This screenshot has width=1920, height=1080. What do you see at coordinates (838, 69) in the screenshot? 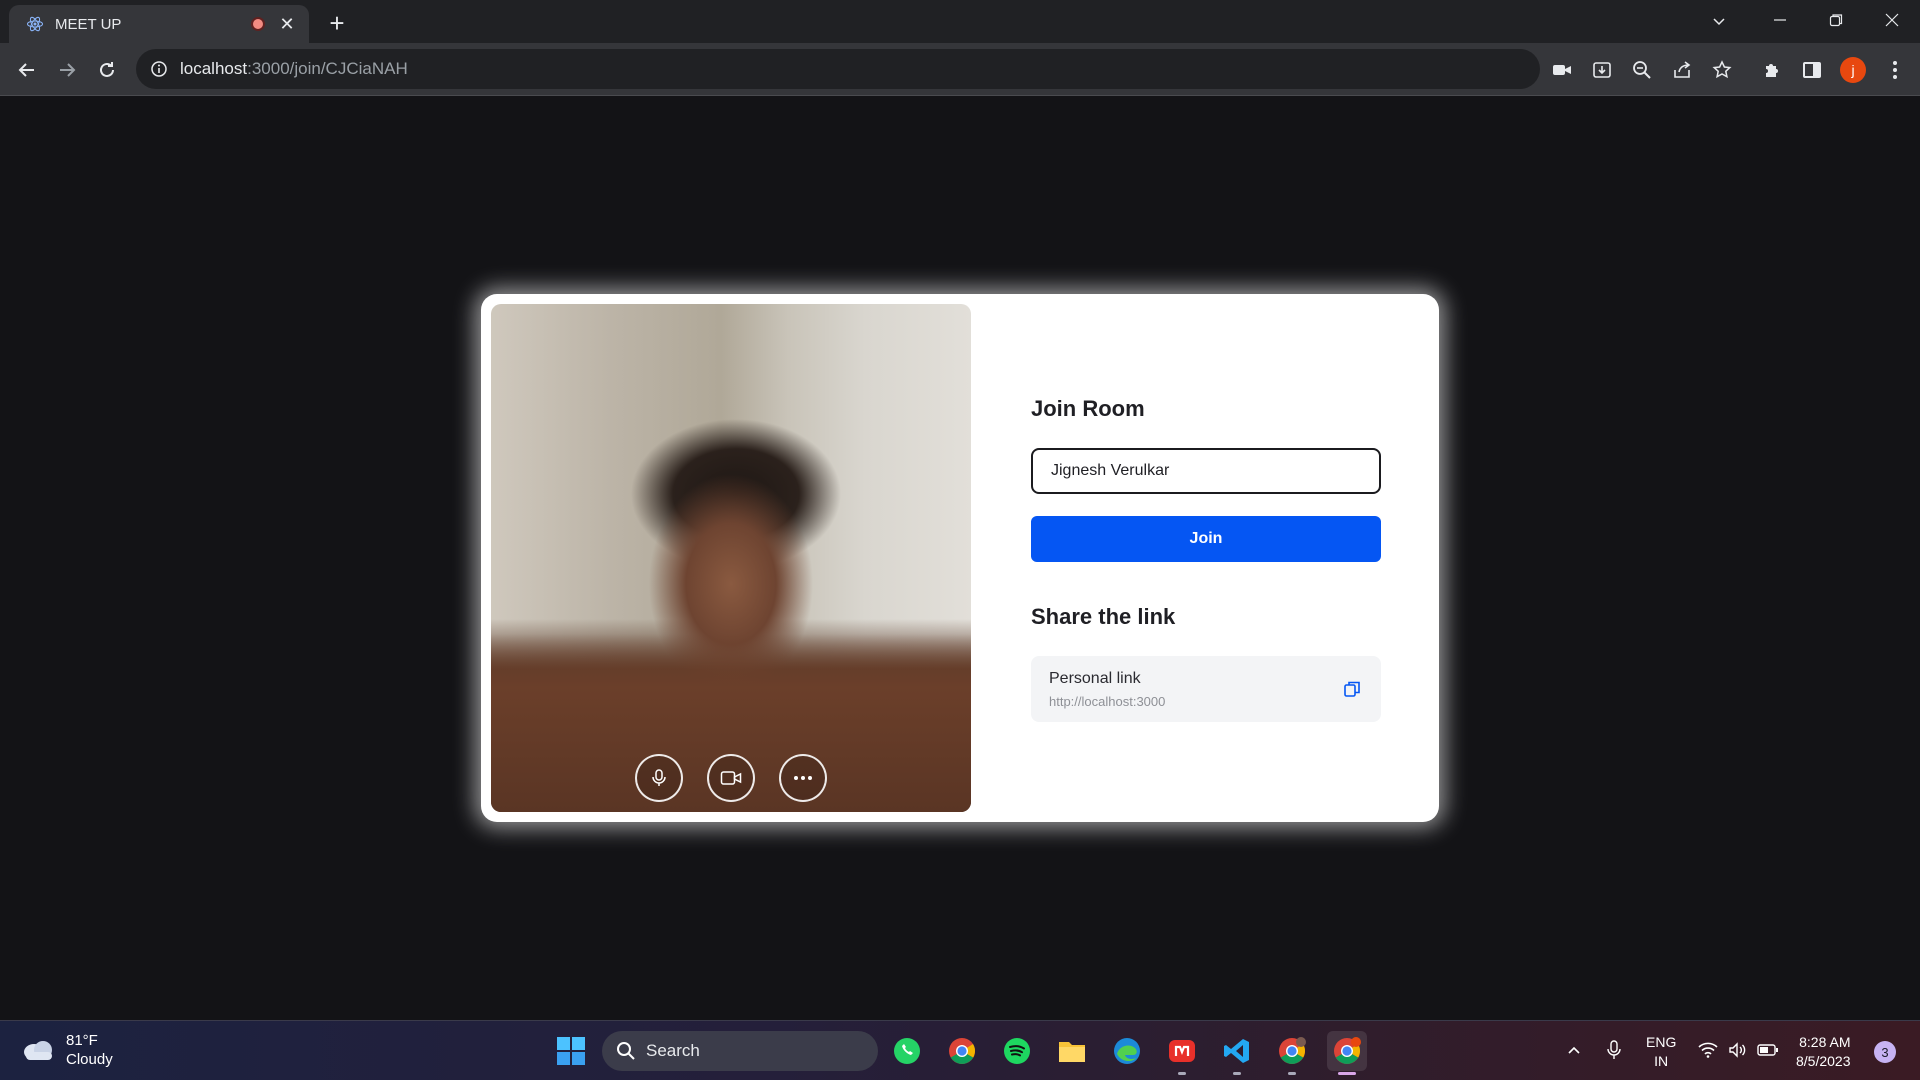
I see `address-bar: localhost:3000/join/CJCiaNAH` at bounding box center [838, 69].